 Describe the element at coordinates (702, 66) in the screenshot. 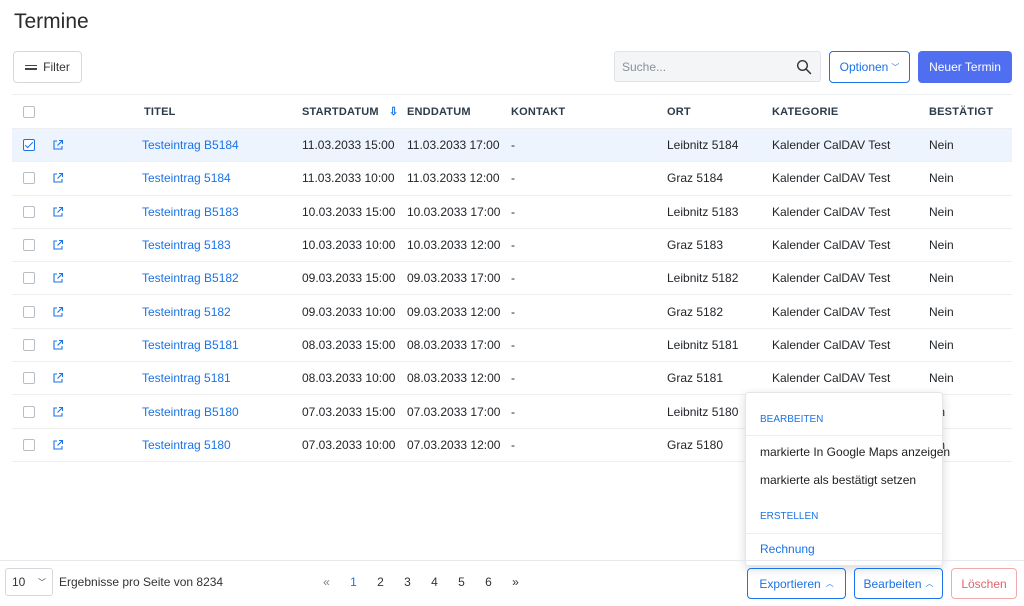

I see `search-input` at that location.